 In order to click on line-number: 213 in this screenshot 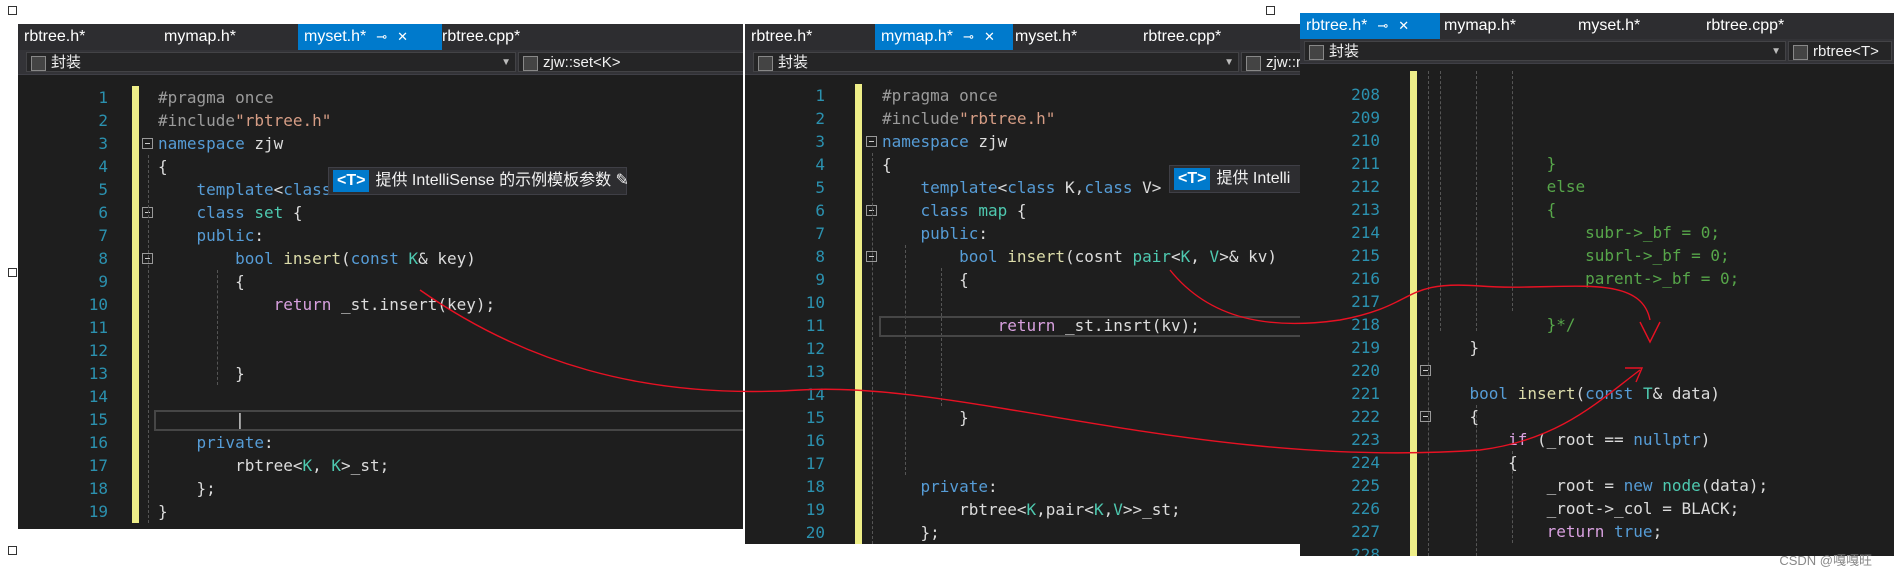, I will do `click(1365, 209)`.